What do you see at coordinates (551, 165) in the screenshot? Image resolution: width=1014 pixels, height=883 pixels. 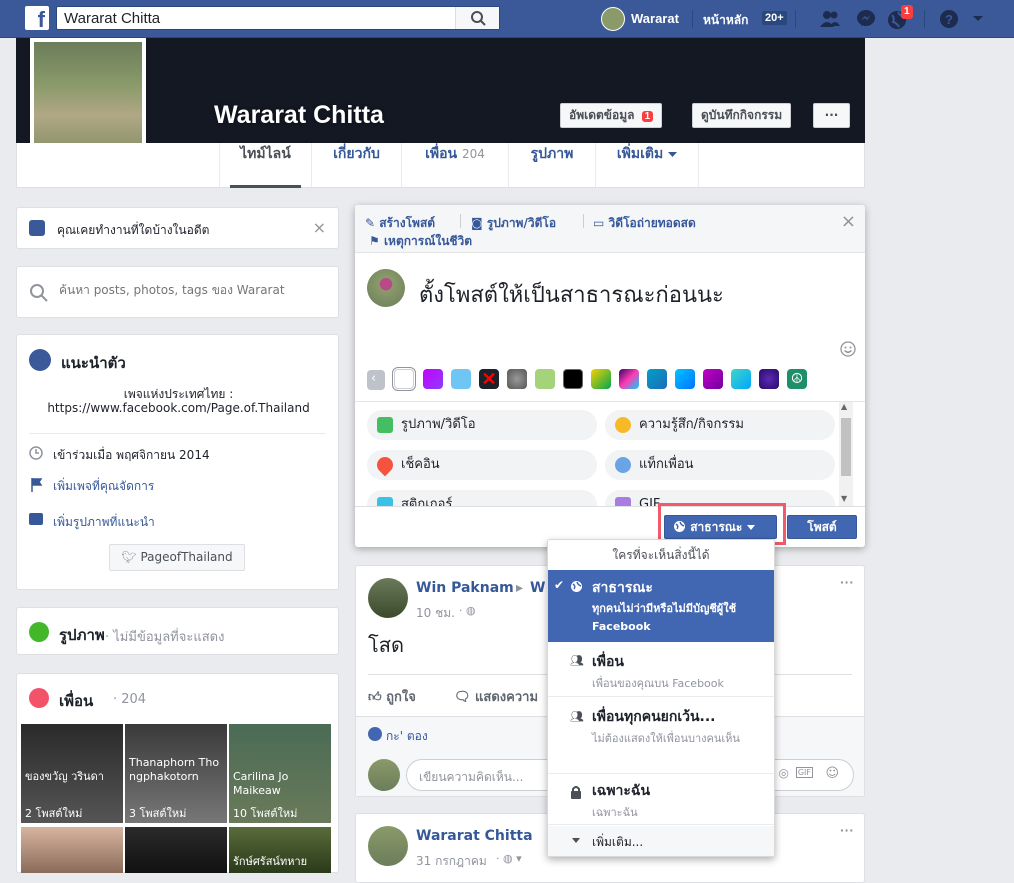 I see `tab-photos: รูปภาพ` at bounding box center [551, 165].